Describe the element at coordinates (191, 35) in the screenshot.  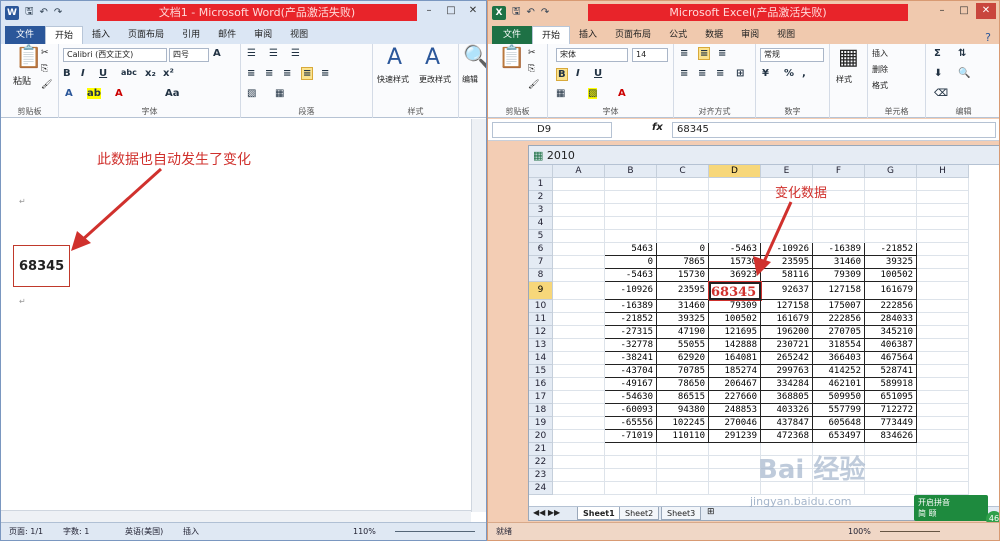
I see `tab-references: 引用` at that location.